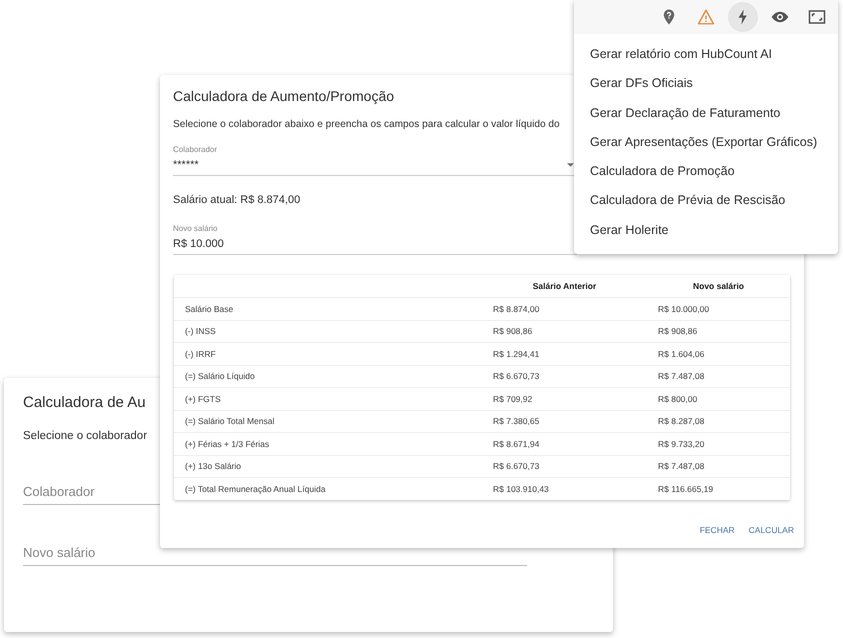 The height and width of the screenshot is (638, 843). Describe the element at coordinates (255, 489) in the screenshot. I see `table-cell-text: (=) Total Remuneração Anual Líquida` at that location.